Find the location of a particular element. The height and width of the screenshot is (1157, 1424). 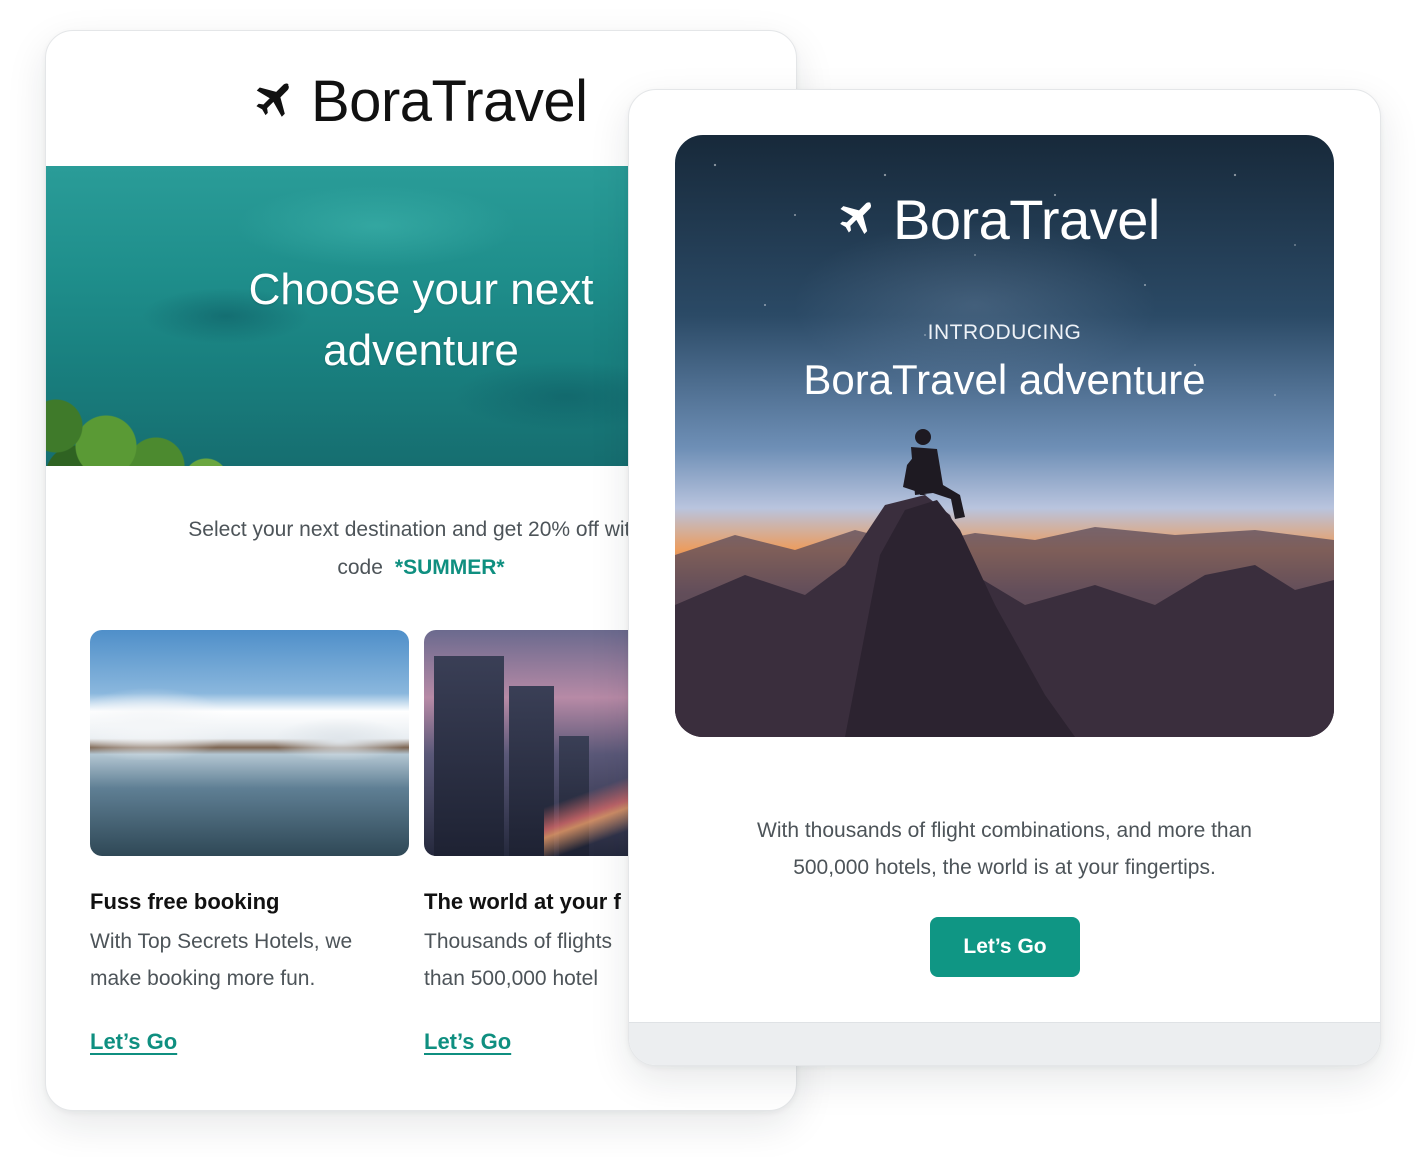

foliage-decoration is located at coordinates (151, 416).